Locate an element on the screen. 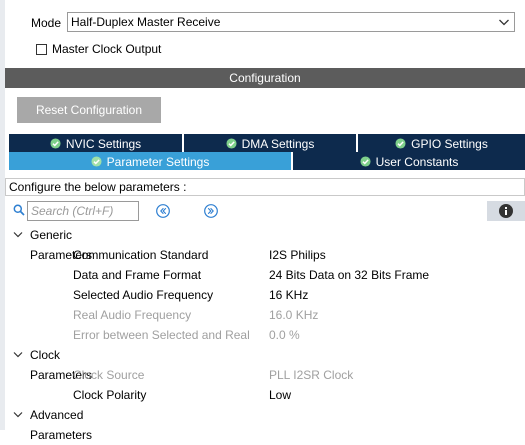  param-row: Communication Standard I2S Philips is located at coordinates (265, 255).